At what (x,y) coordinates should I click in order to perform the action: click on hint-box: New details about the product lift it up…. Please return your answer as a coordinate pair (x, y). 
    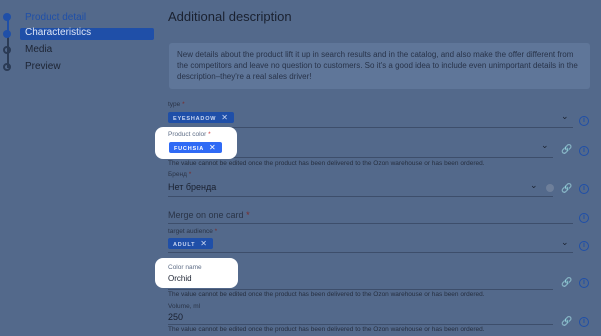
    Looking at the image, I should click on (379, 66).